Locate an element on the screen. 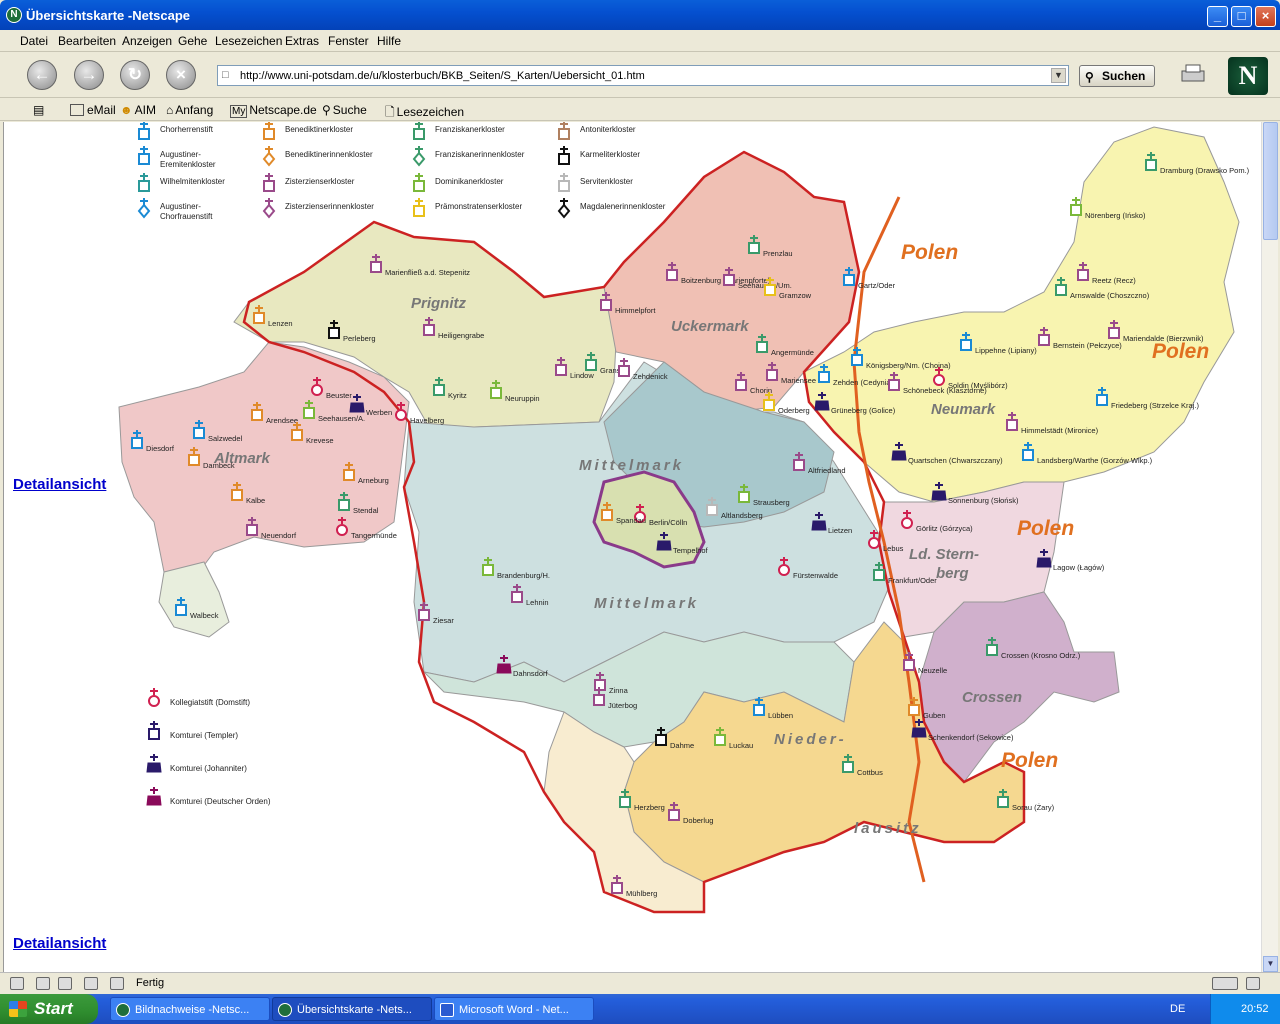  place-label: Salzwedel is located at coordinates (225, 438).